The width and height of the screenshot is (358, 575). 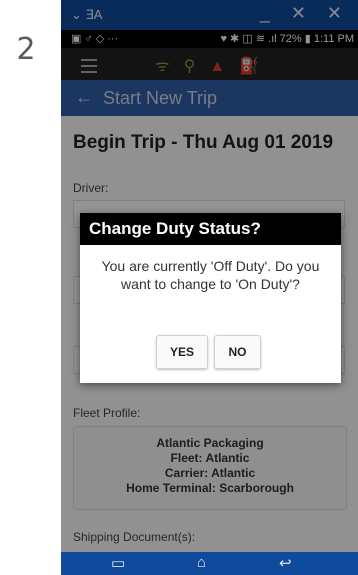 What do you see at coordinates (118, 563) in the screenshot?
I see `recents-icon: ▭` at bounding box center [118, 563].